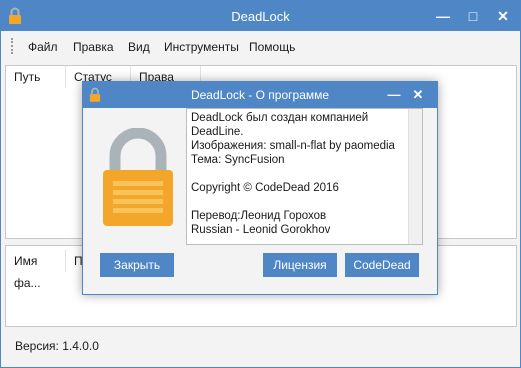 The image size is (521, 368). I want to click on about-line: DeadLock был создан компанией, so click(280, 118).